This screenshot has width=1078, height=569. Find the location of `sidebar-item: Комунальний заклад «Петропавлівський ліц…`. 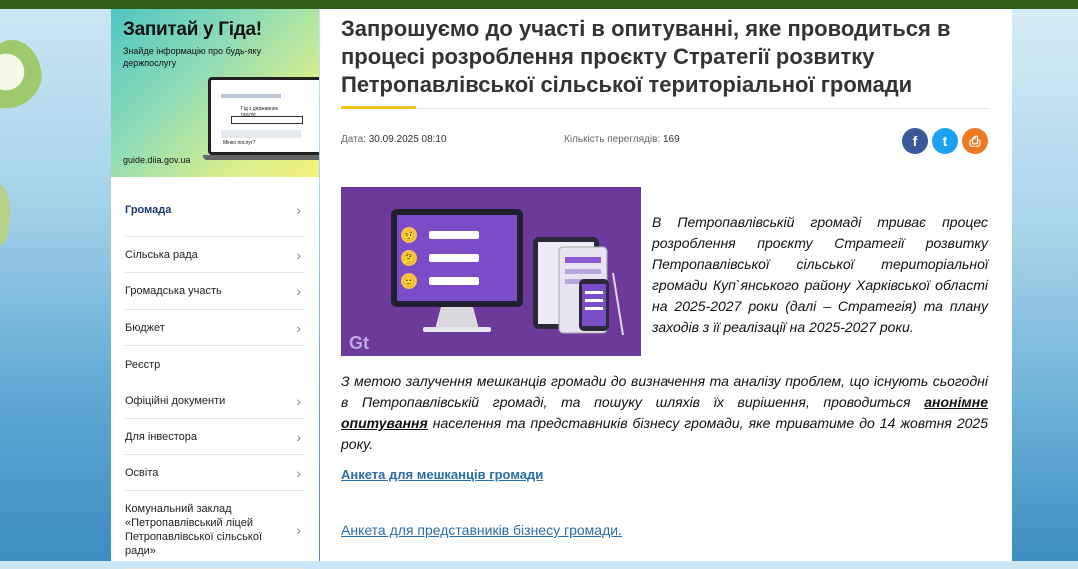

sidebar-item: Комунальний заклад «Петропавлівський ліц… is located at coordinates (215, 530).